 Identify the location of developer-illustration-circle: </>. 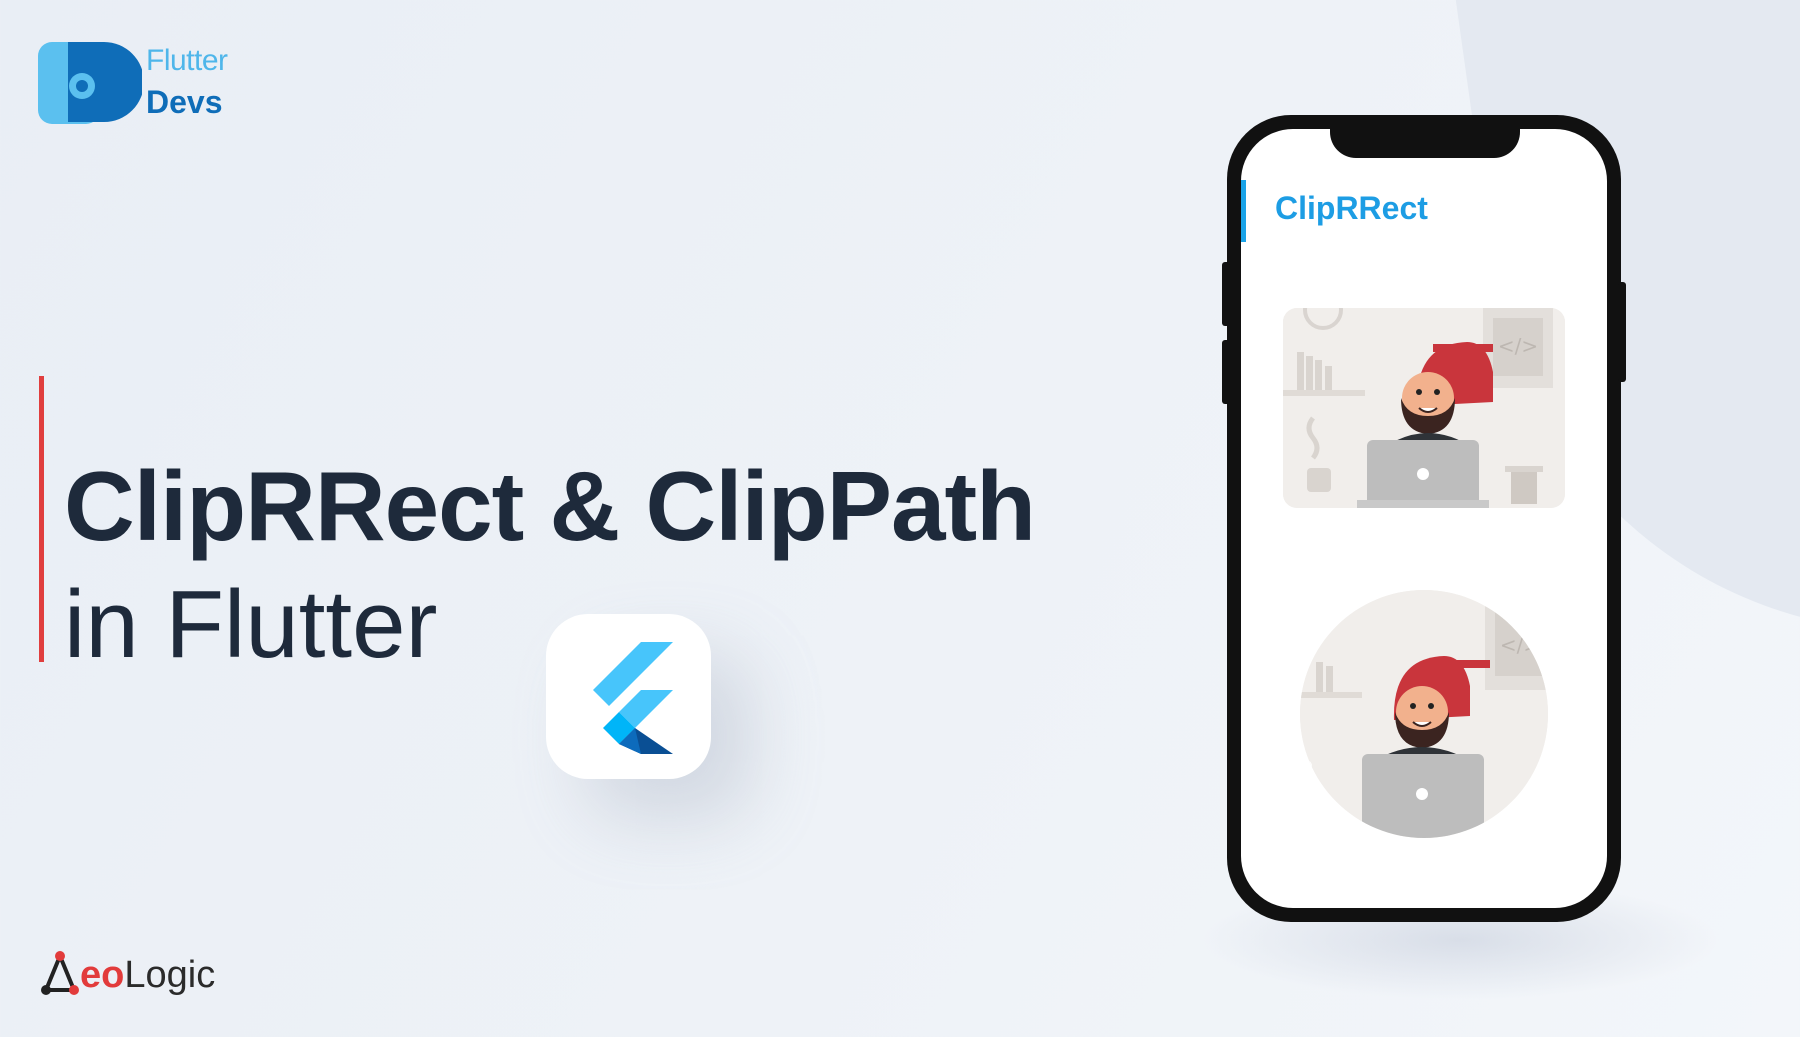
(1424, 714).